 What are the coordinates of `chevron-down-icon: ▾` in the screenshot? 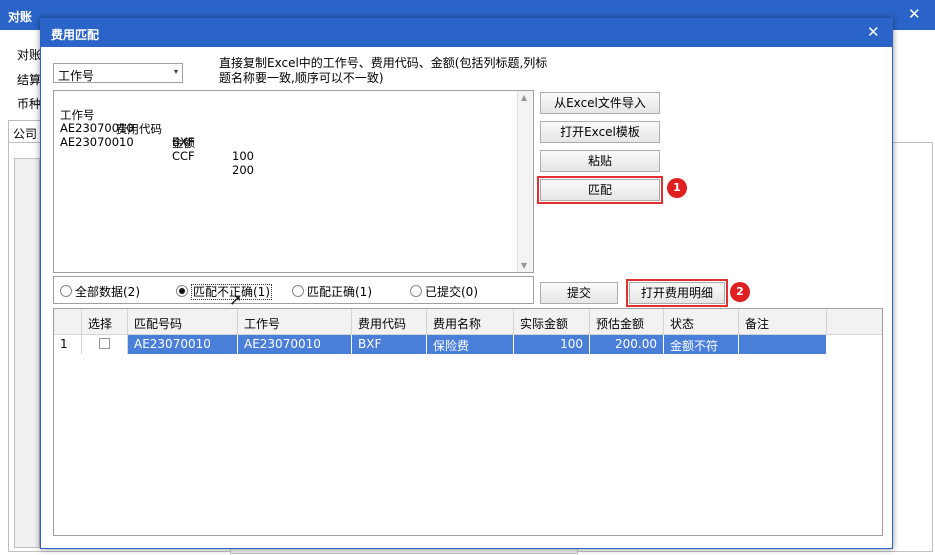 It's located at (175, 71).